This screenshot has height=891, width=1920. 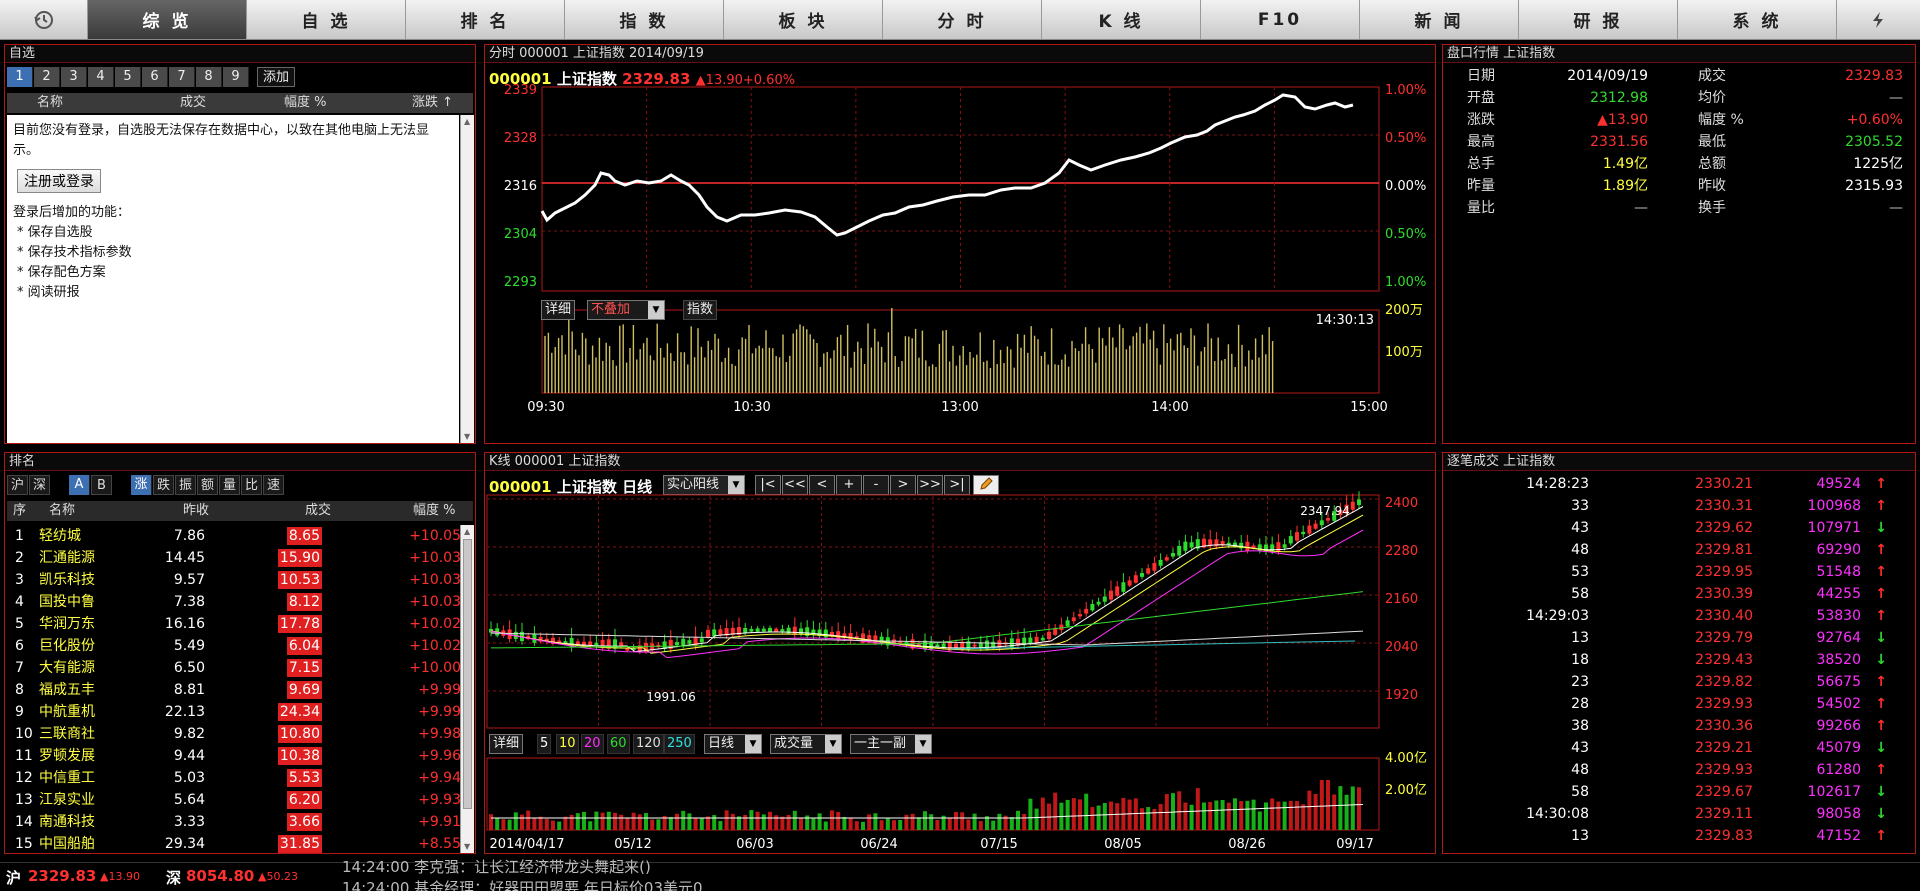 I want to click on stock-name: 福成五丰, so click(x=67, y=690).